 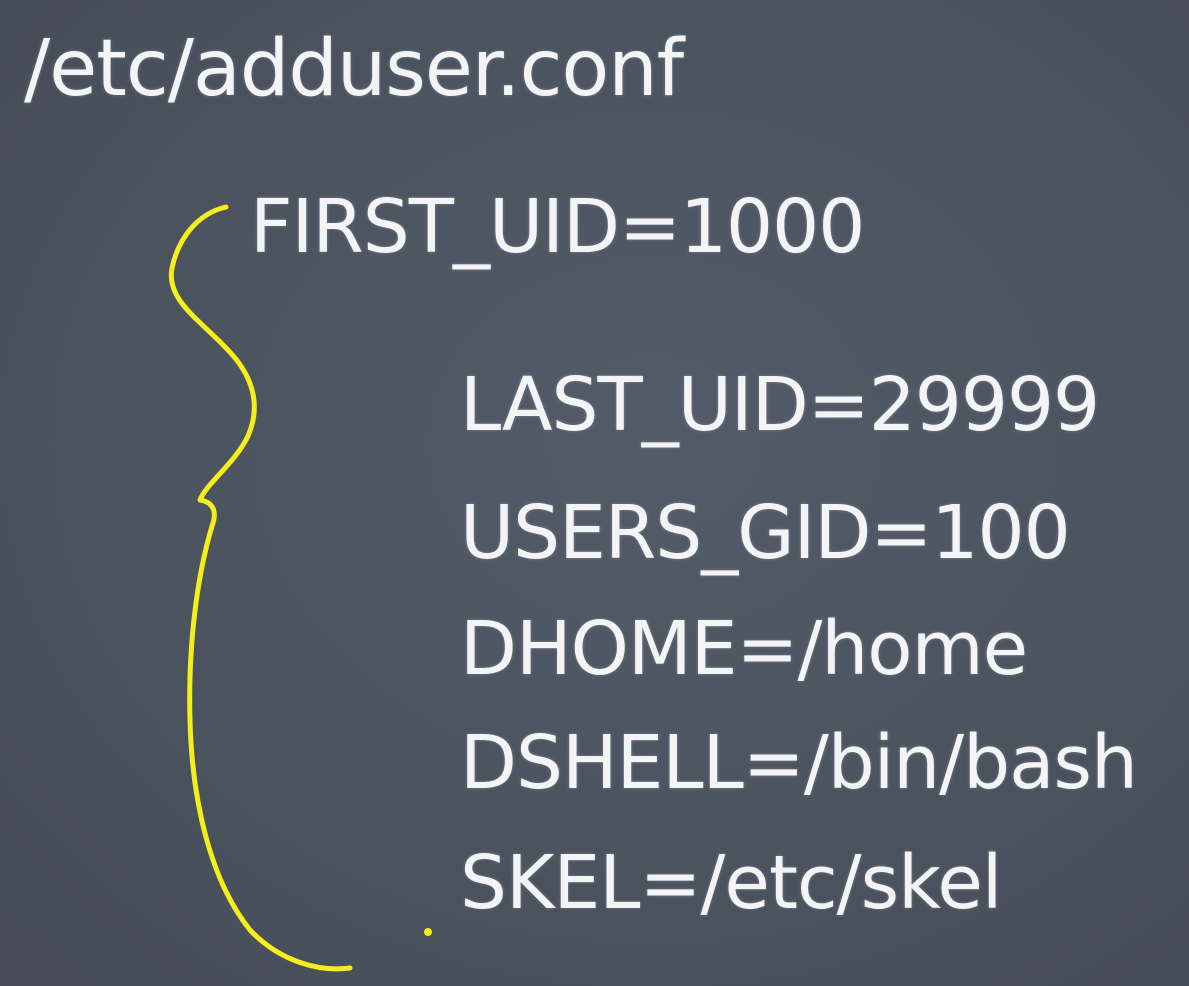 I want to click on yellow-dot-icon, so click(x=428, y=932).